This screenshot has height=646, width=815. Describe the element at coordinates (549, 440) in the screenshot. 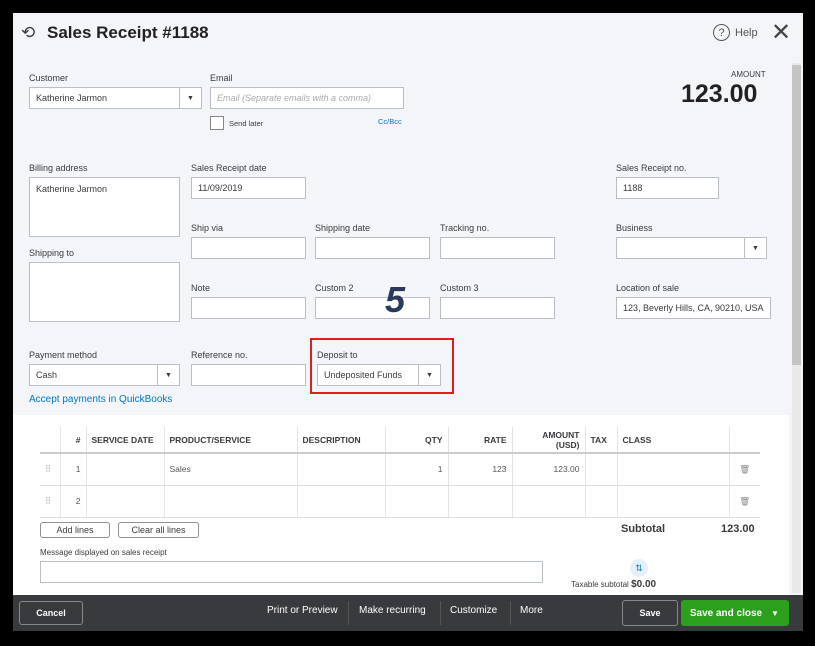

I see `col-amount: AMOUNT (USD)` at that location.